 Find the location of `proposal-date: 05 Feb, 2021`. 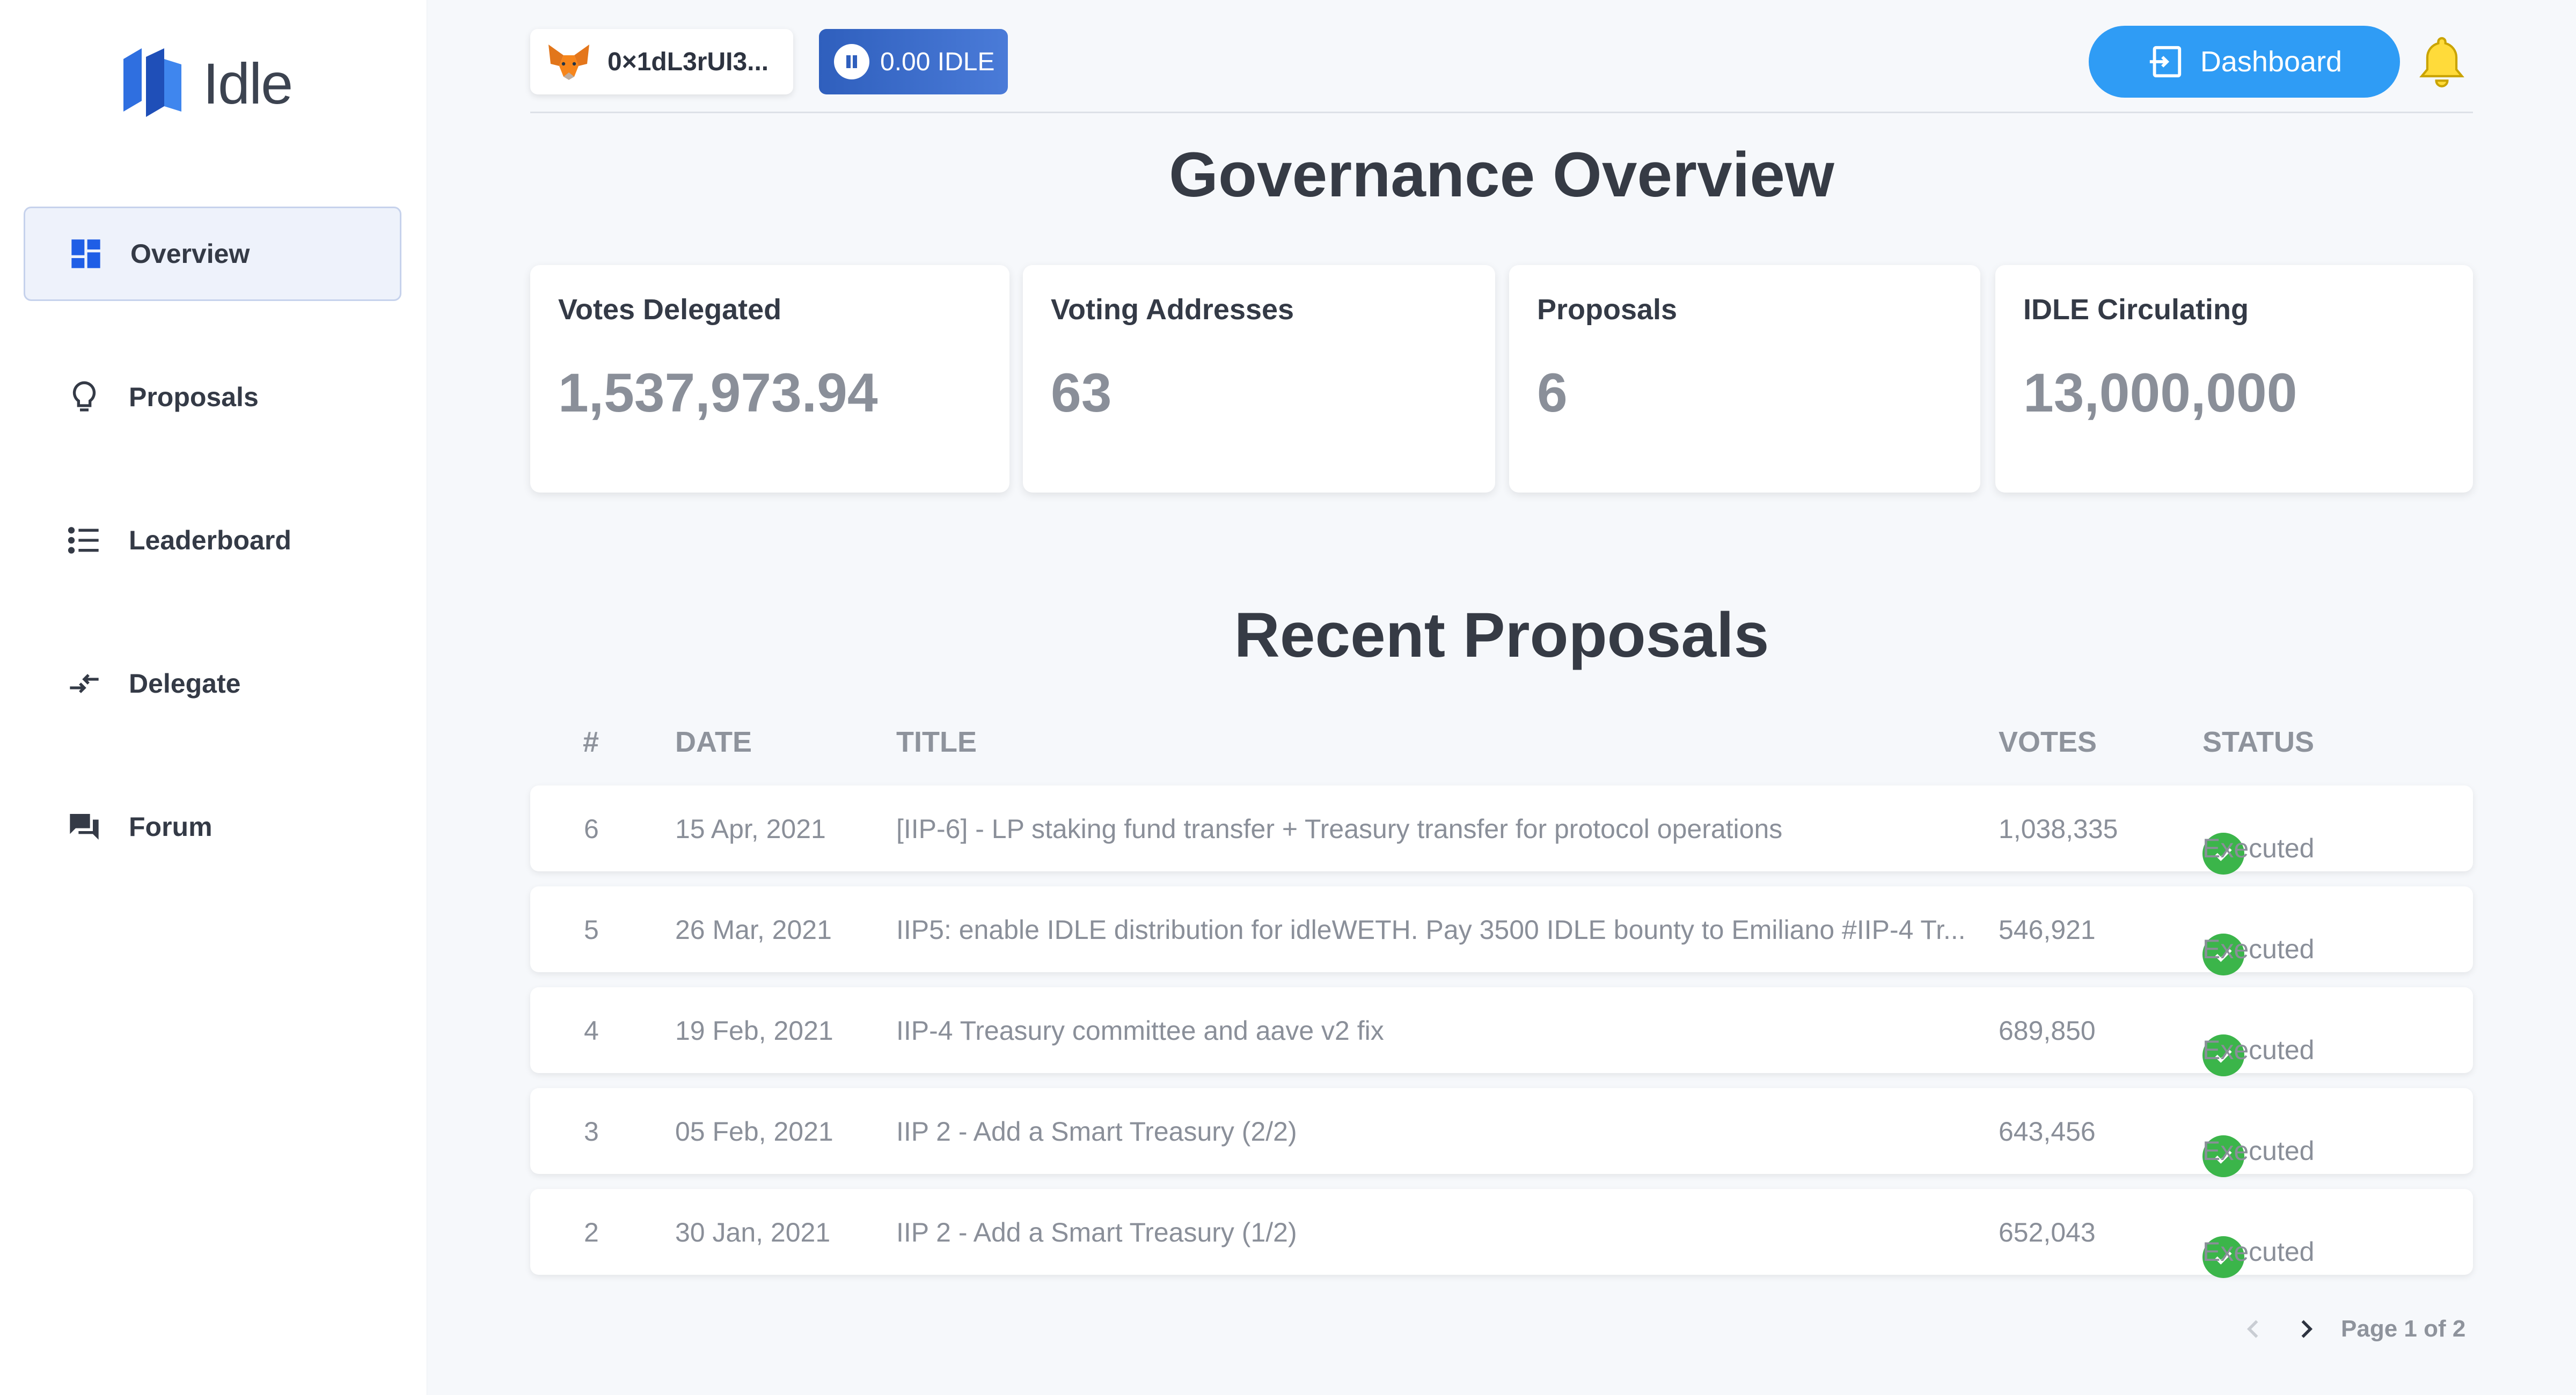

proposal-date: 05 Feb, 2021 is located at coordinates (754, 1132).